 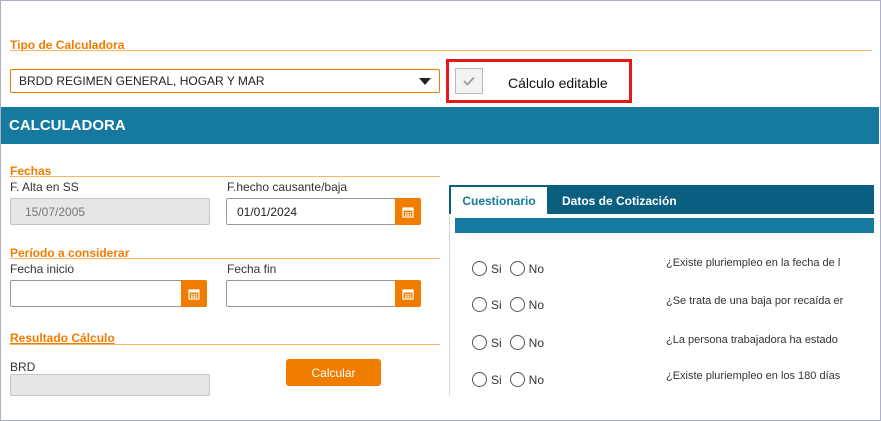 I want to click on calculo-editable-checkbox, so click(x=469, y=81).